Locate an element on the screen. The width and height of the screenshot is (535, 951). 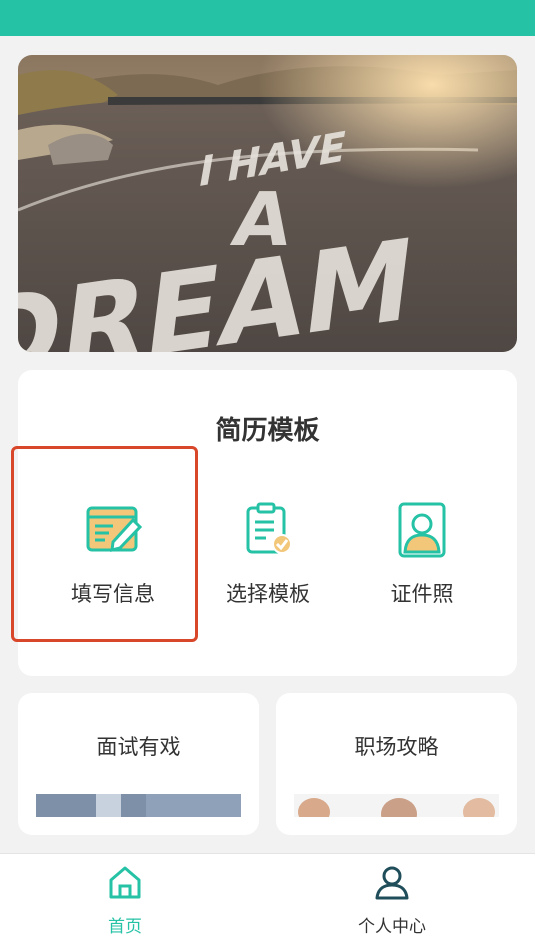
article-title: 职场攻略 is located at coordinates (396, 747).